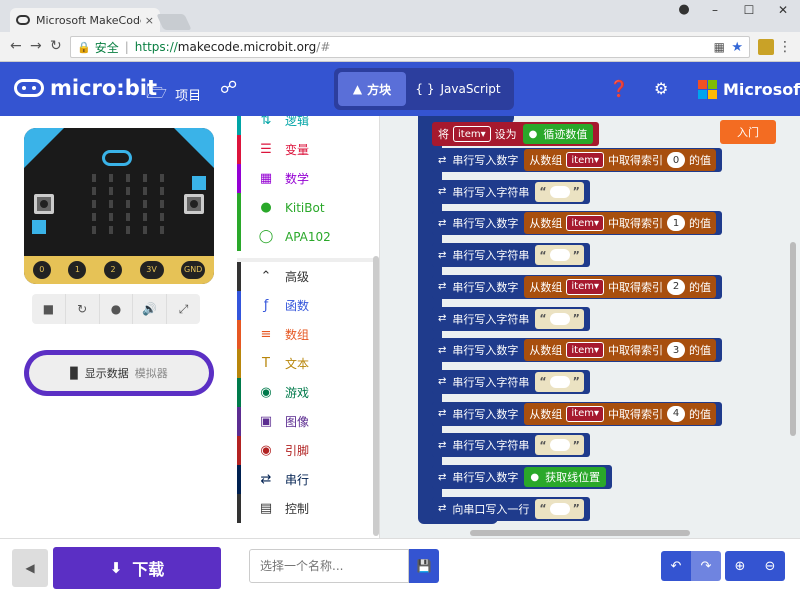  Describe the element at coordinates (748, 132) in the screenshot. I see `getting-started-button: 入门` at that location.